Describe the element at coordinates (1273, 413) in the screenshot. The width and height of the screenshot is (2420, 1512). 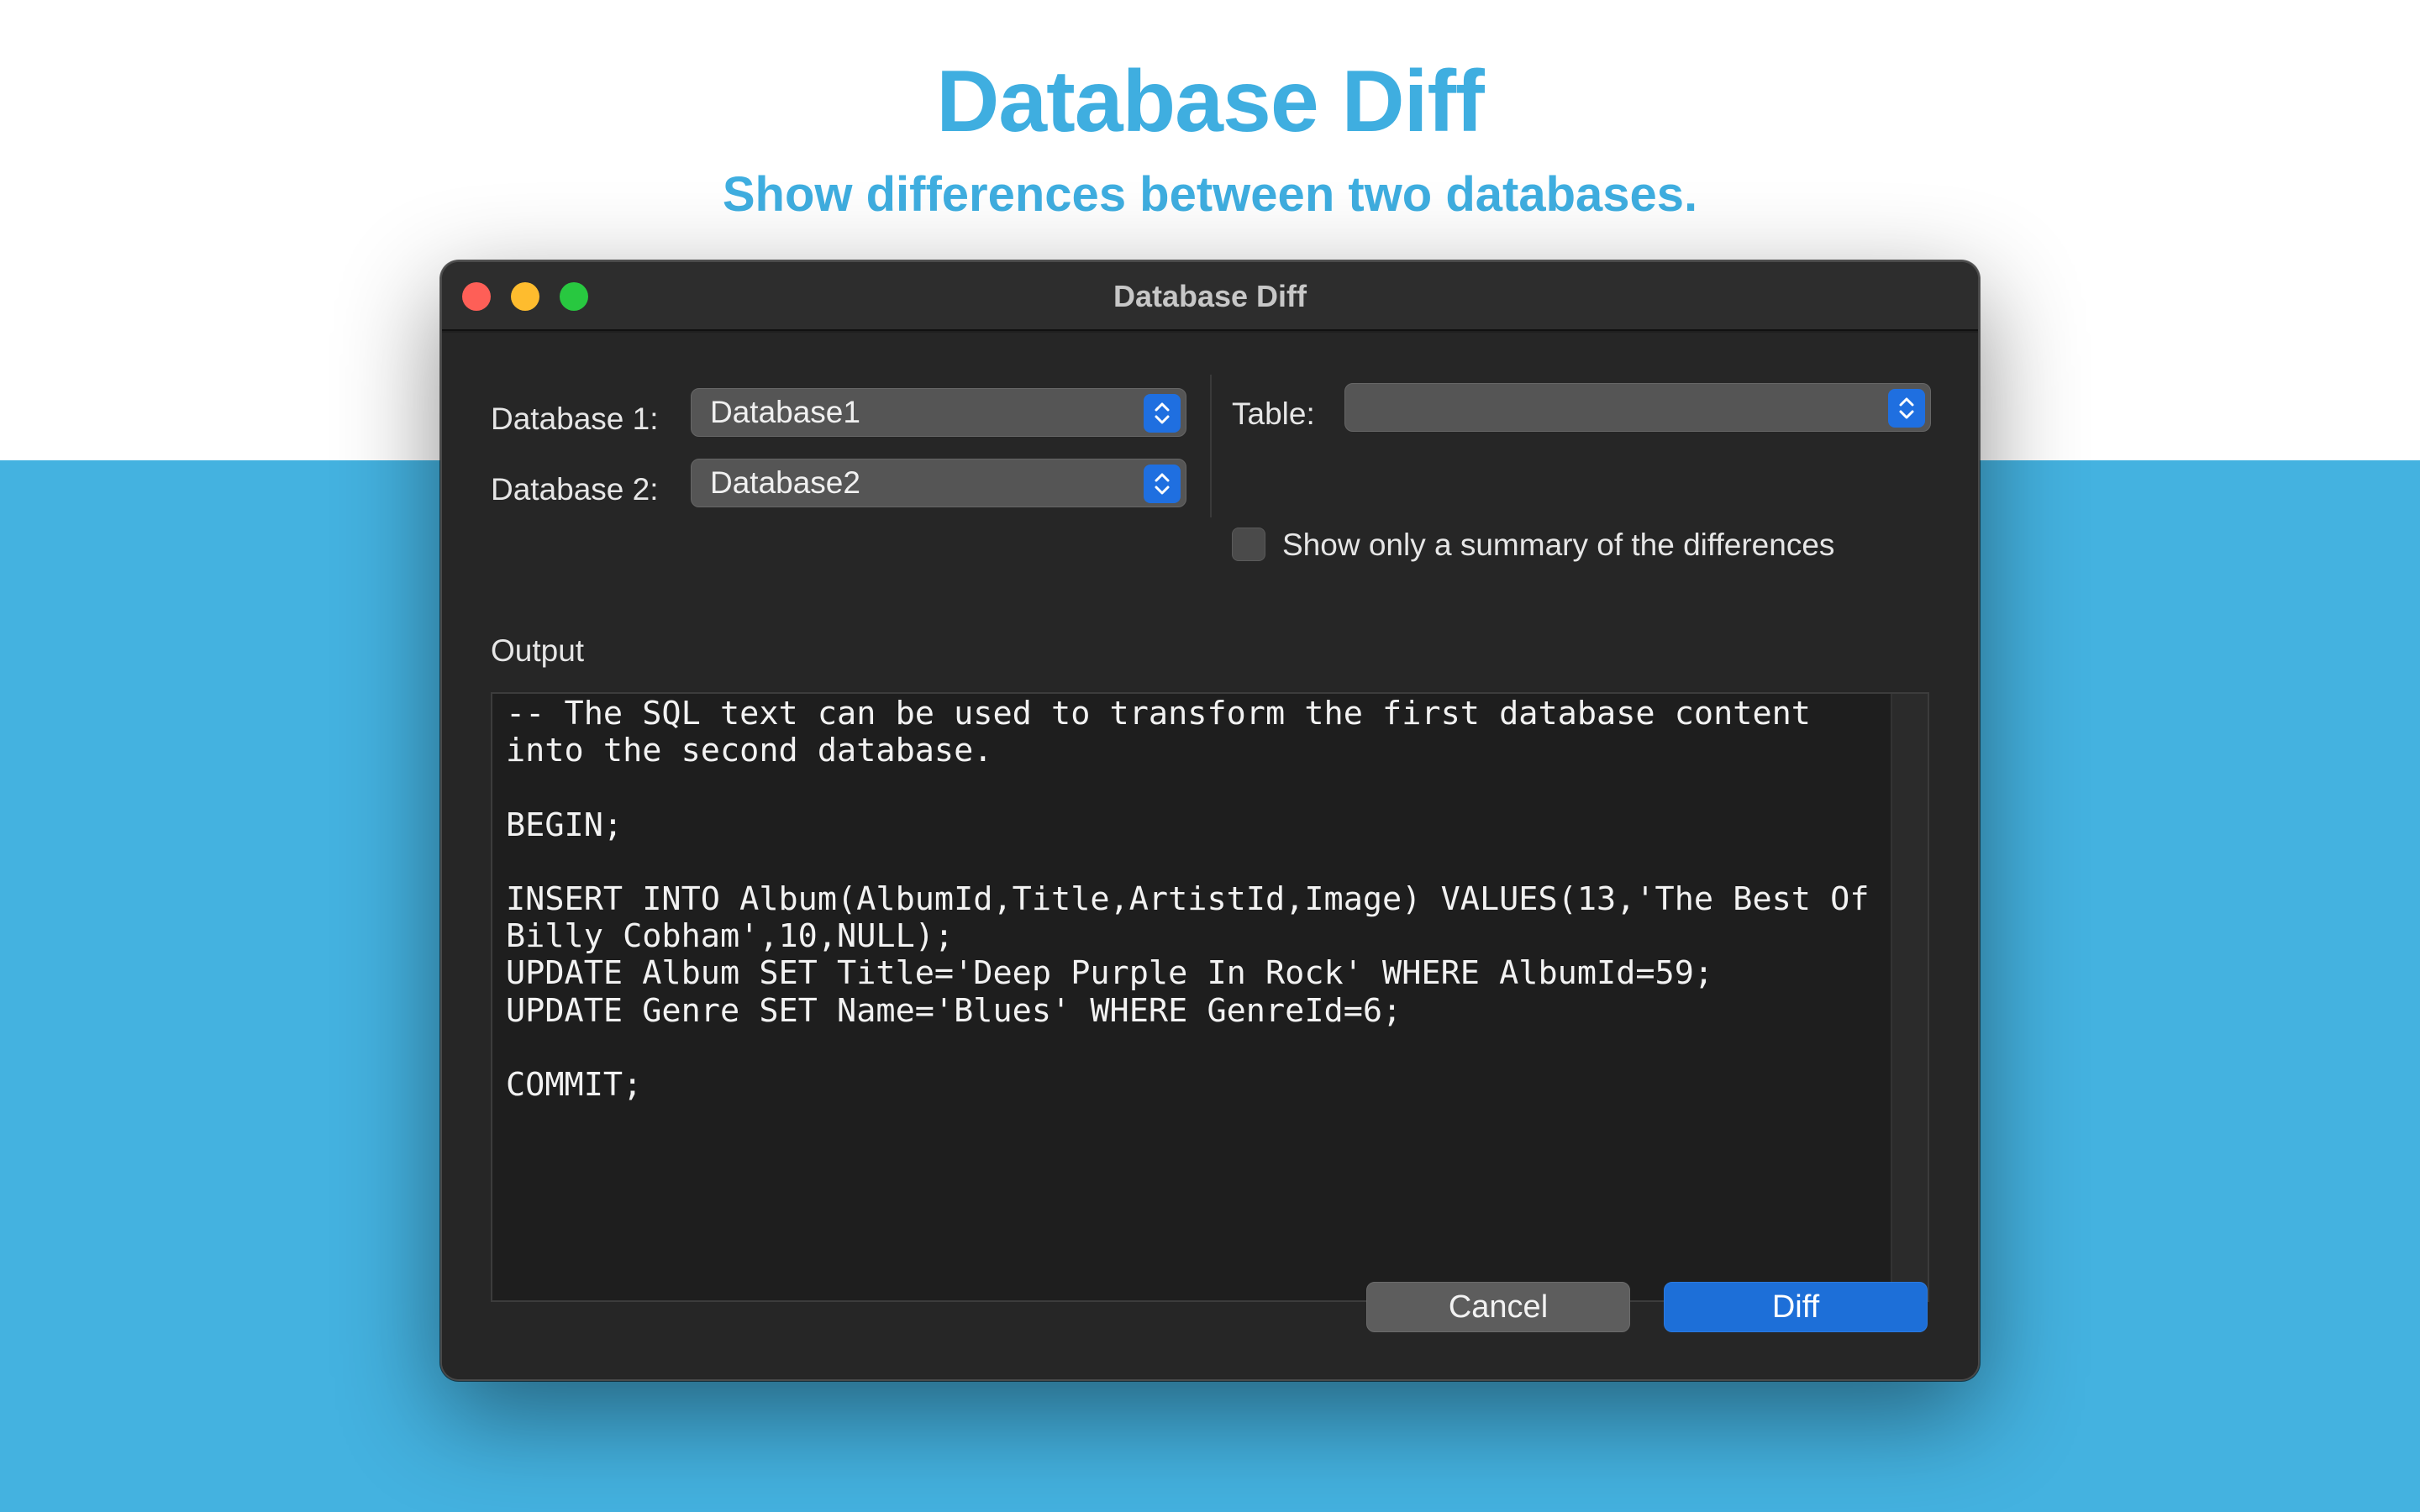
I see `table-label: Table:` at that location.